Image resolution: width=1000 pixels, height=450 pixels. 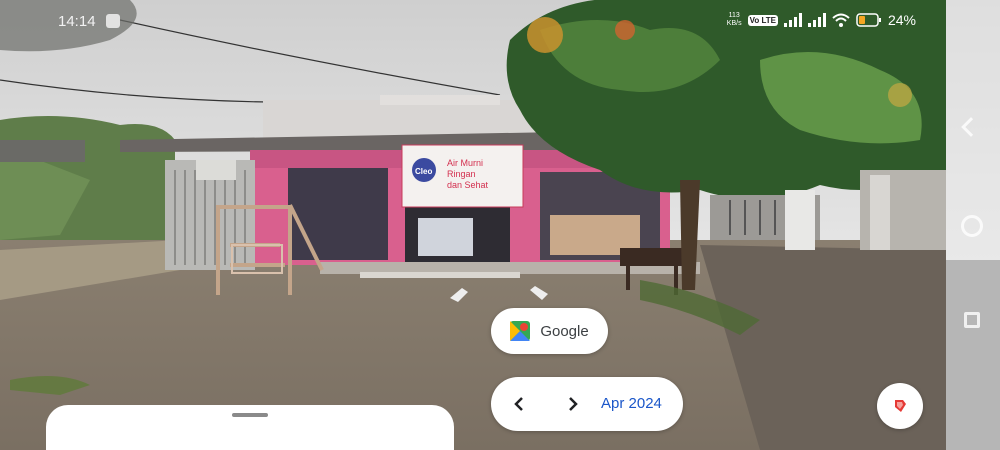 What do you see at coordinates (972, 320) in the screenshot?
I see `recents-icon` at bounding box center [972, 320].